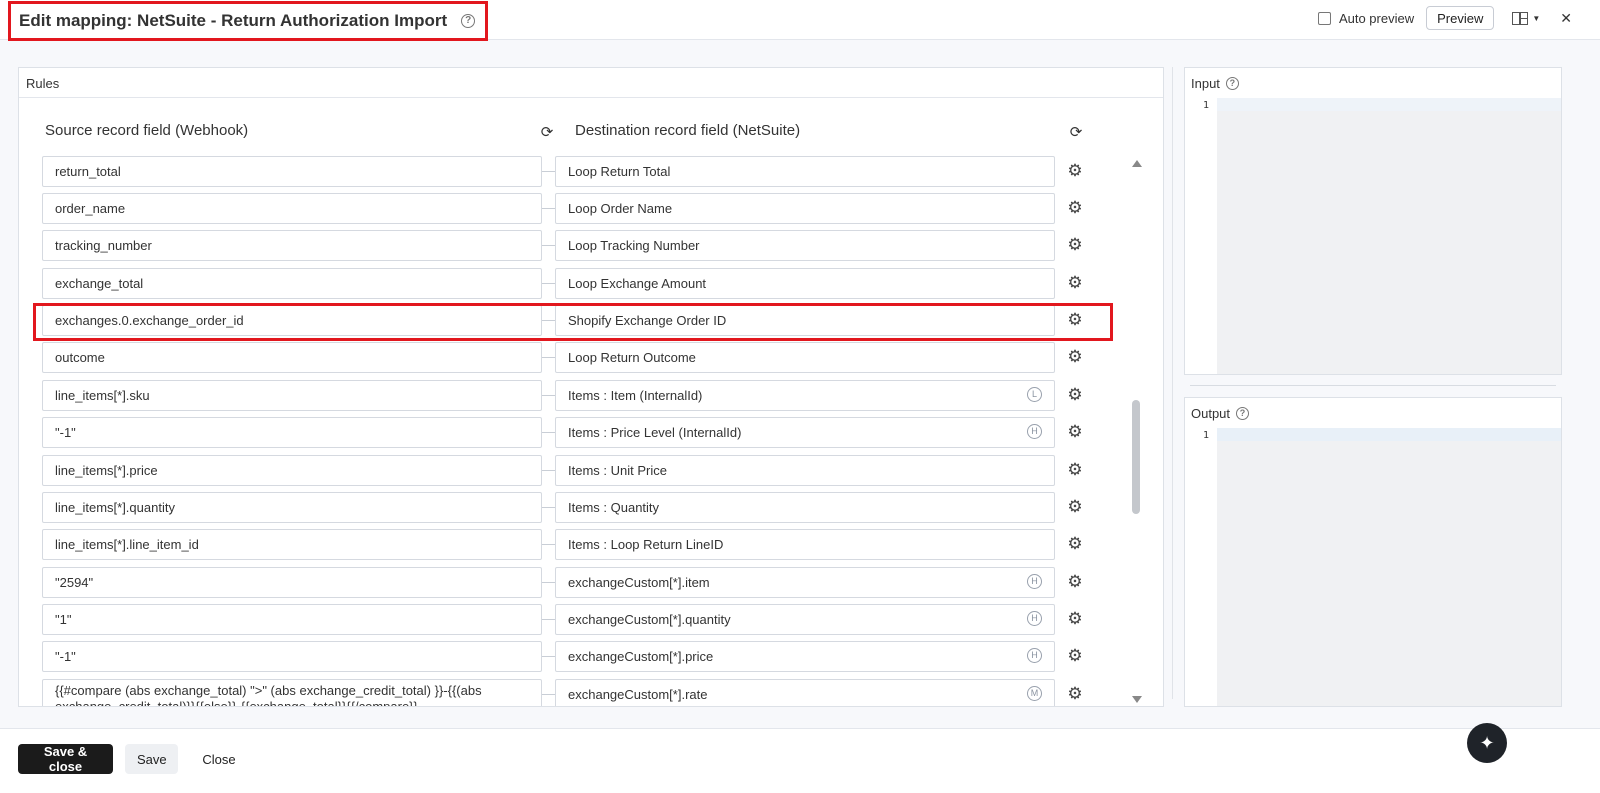 The image size is (1600, 793). Describe the element at coordinates (805, 432) in the screenshot. I see `destination-field-input: Items : Price Level (InternalId) H` at that location.